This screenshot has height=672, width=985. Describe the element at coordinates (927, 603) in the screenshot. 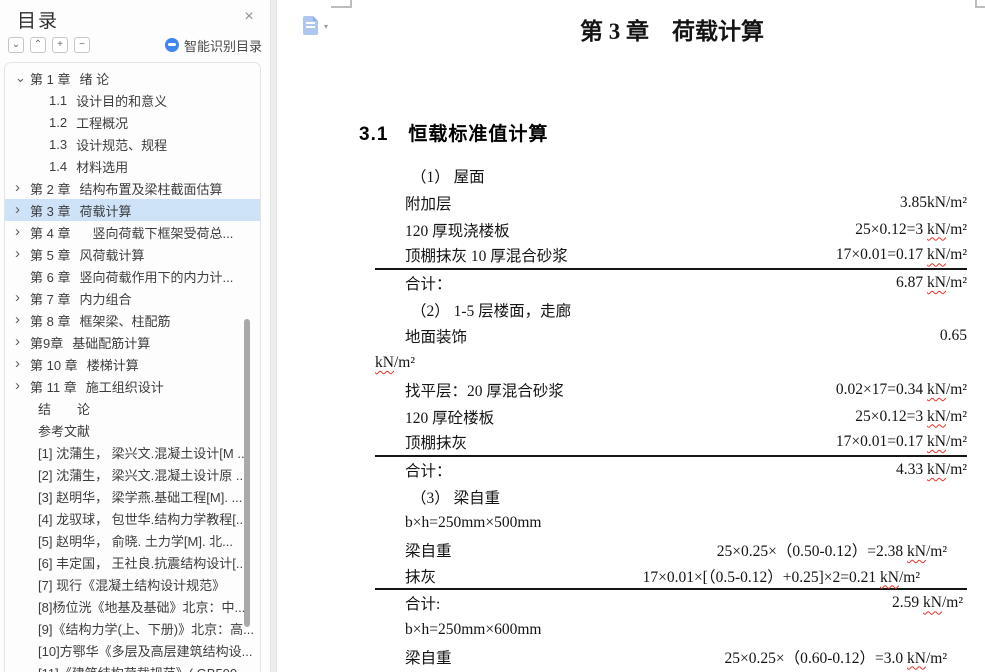

I see `doc-line-value: 2.59 kN/m²` at that location.